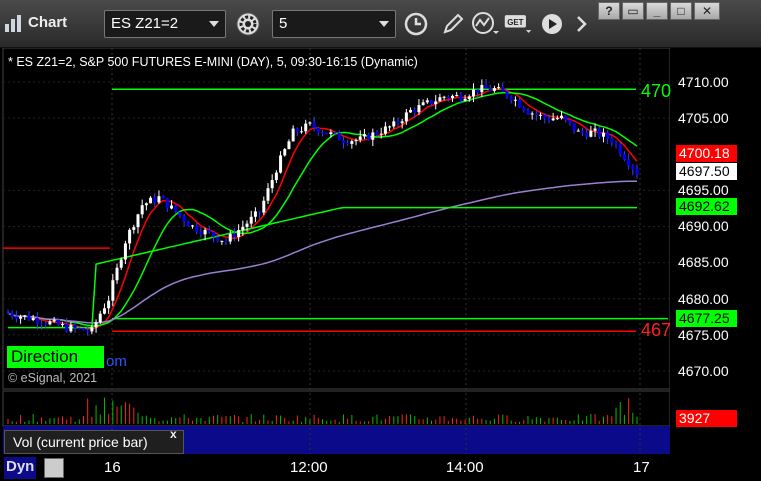 This screenshot has height=481, width=761. I want to click on close-icon: x, so click(173, 434).